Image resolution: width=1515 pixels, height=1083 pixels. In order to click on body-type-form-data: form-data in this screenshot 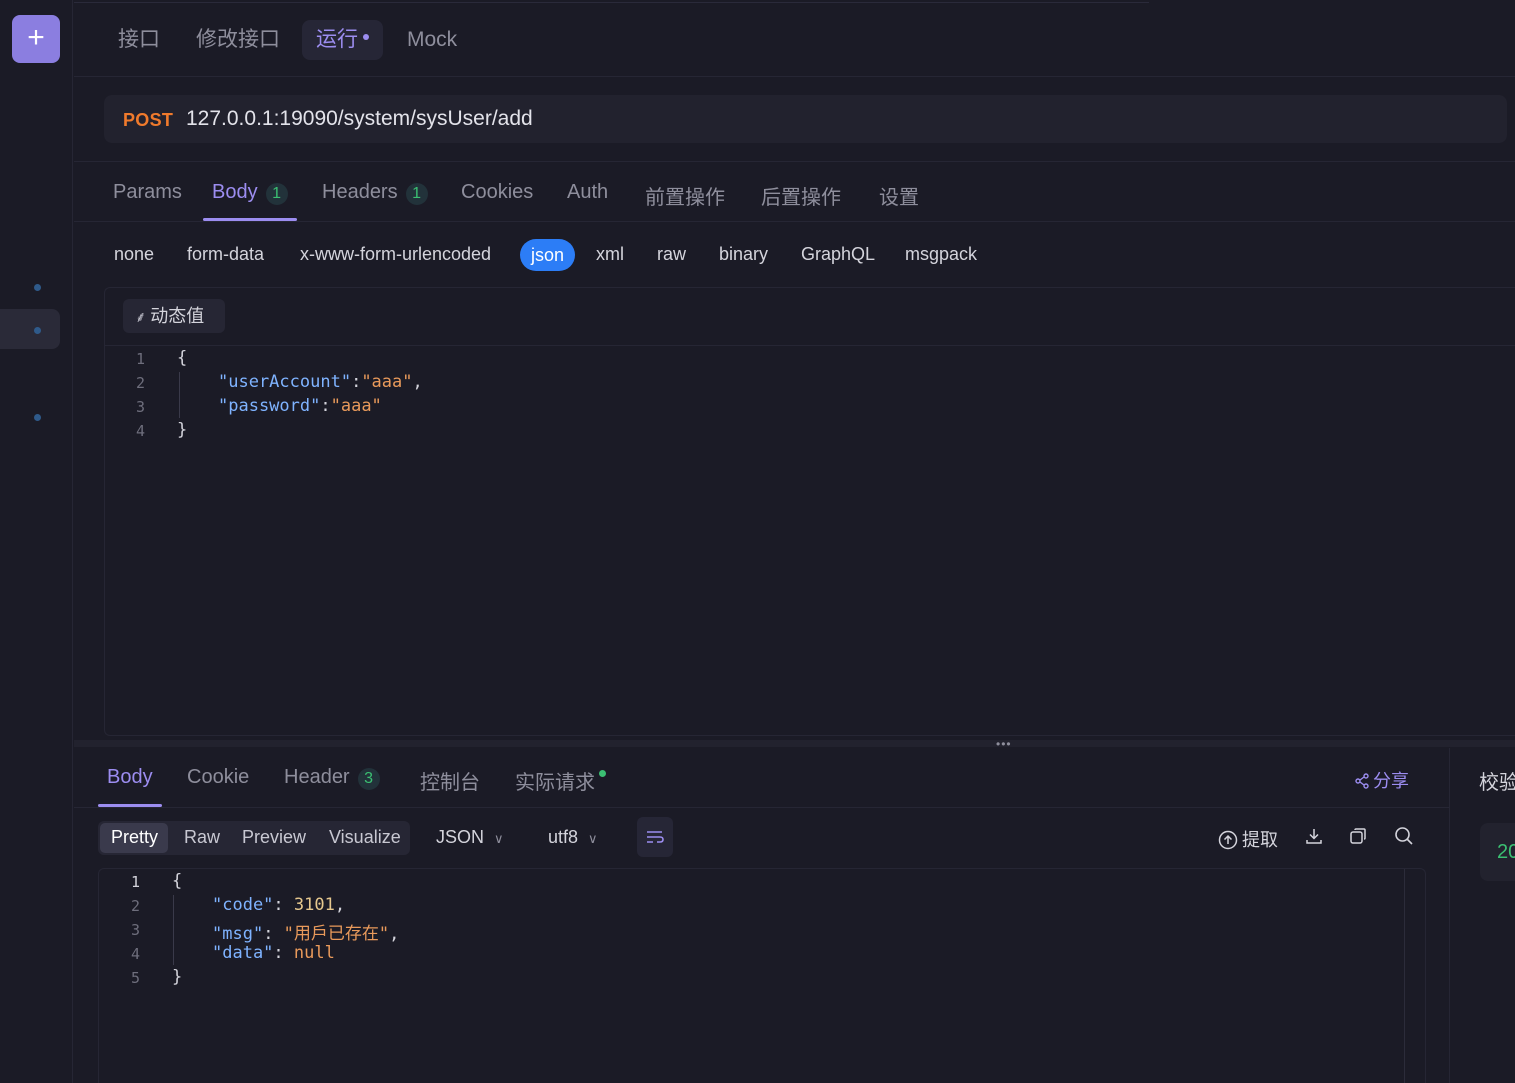, I will do `click(225, 254)`.